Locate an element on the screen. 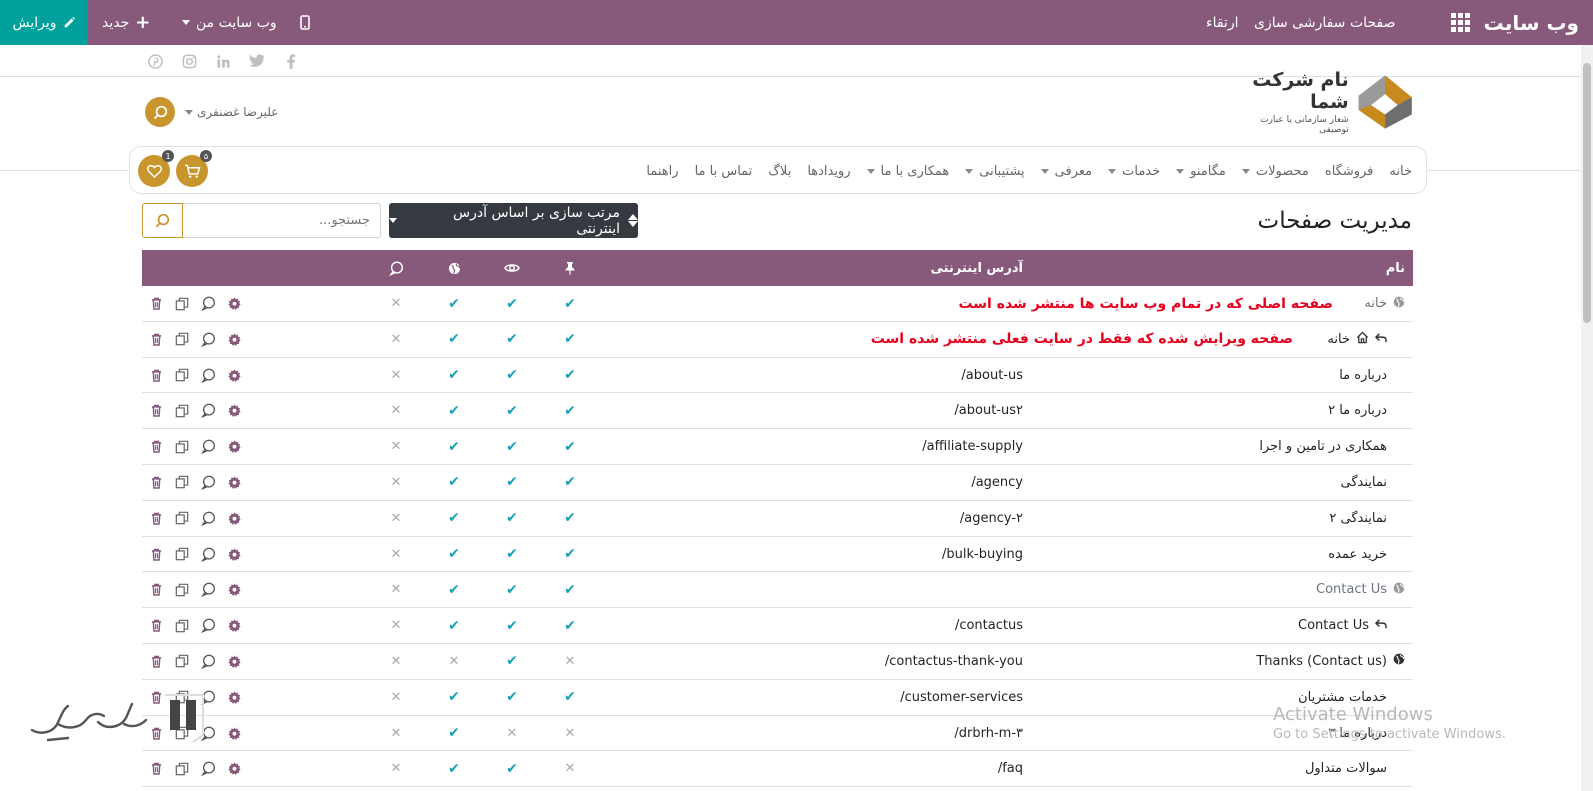 Image resolution: width=1593 pixels, height=791 pixels. cell-url: /contactus-thank-you is located at coordinates (843, 661).